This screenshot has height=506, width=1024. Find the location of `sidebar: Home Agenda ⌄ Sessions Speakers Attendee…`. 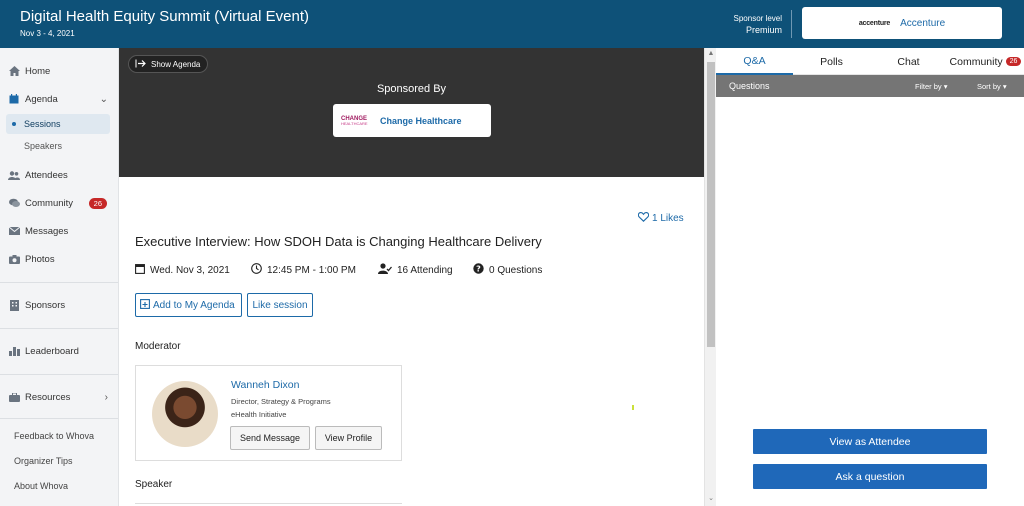

sidebar: Home Agenda ⌄ Sessions Speakers Attendee… is located at coordinates (59, 277).